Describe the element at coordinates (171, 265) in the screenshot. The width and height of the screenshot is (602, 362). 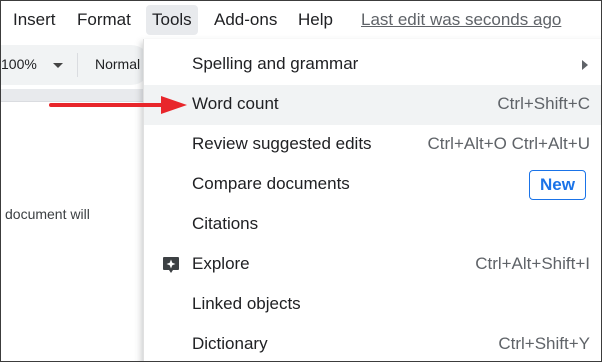
I see `explore-icon` at that location.